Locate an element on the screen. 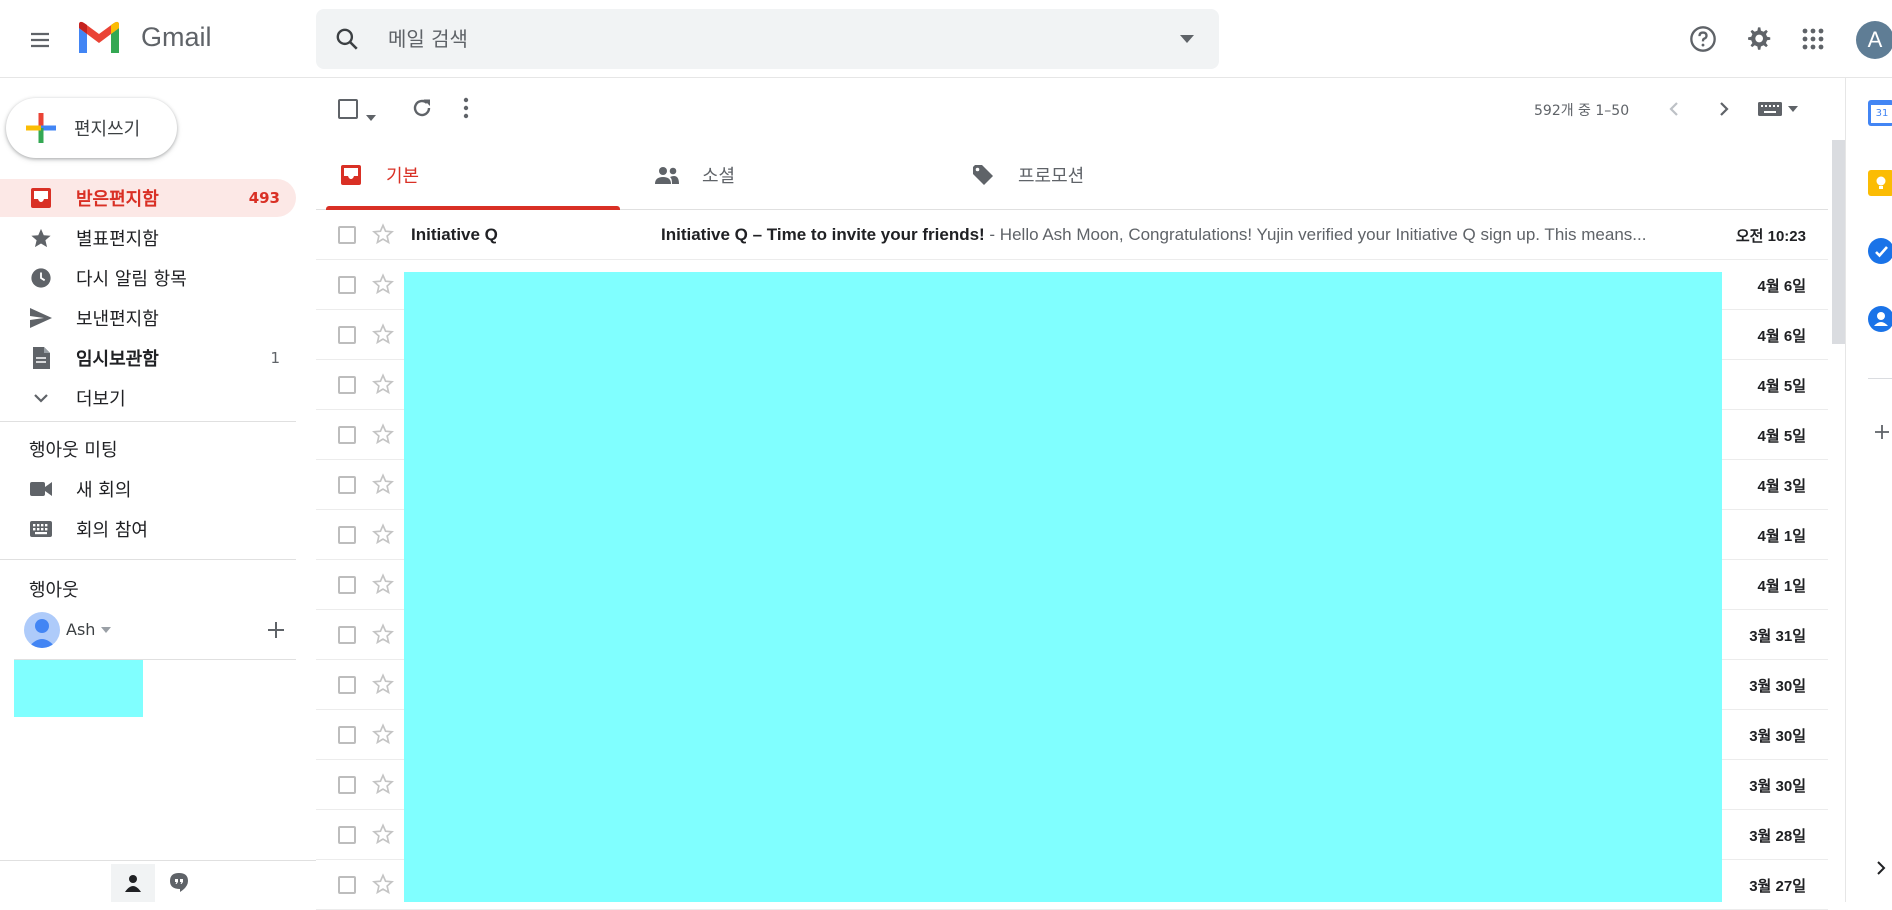 The height and width of the screenshot is (910, 1892). email-date: 4월 5일 is located at coordinates (1781, 436).